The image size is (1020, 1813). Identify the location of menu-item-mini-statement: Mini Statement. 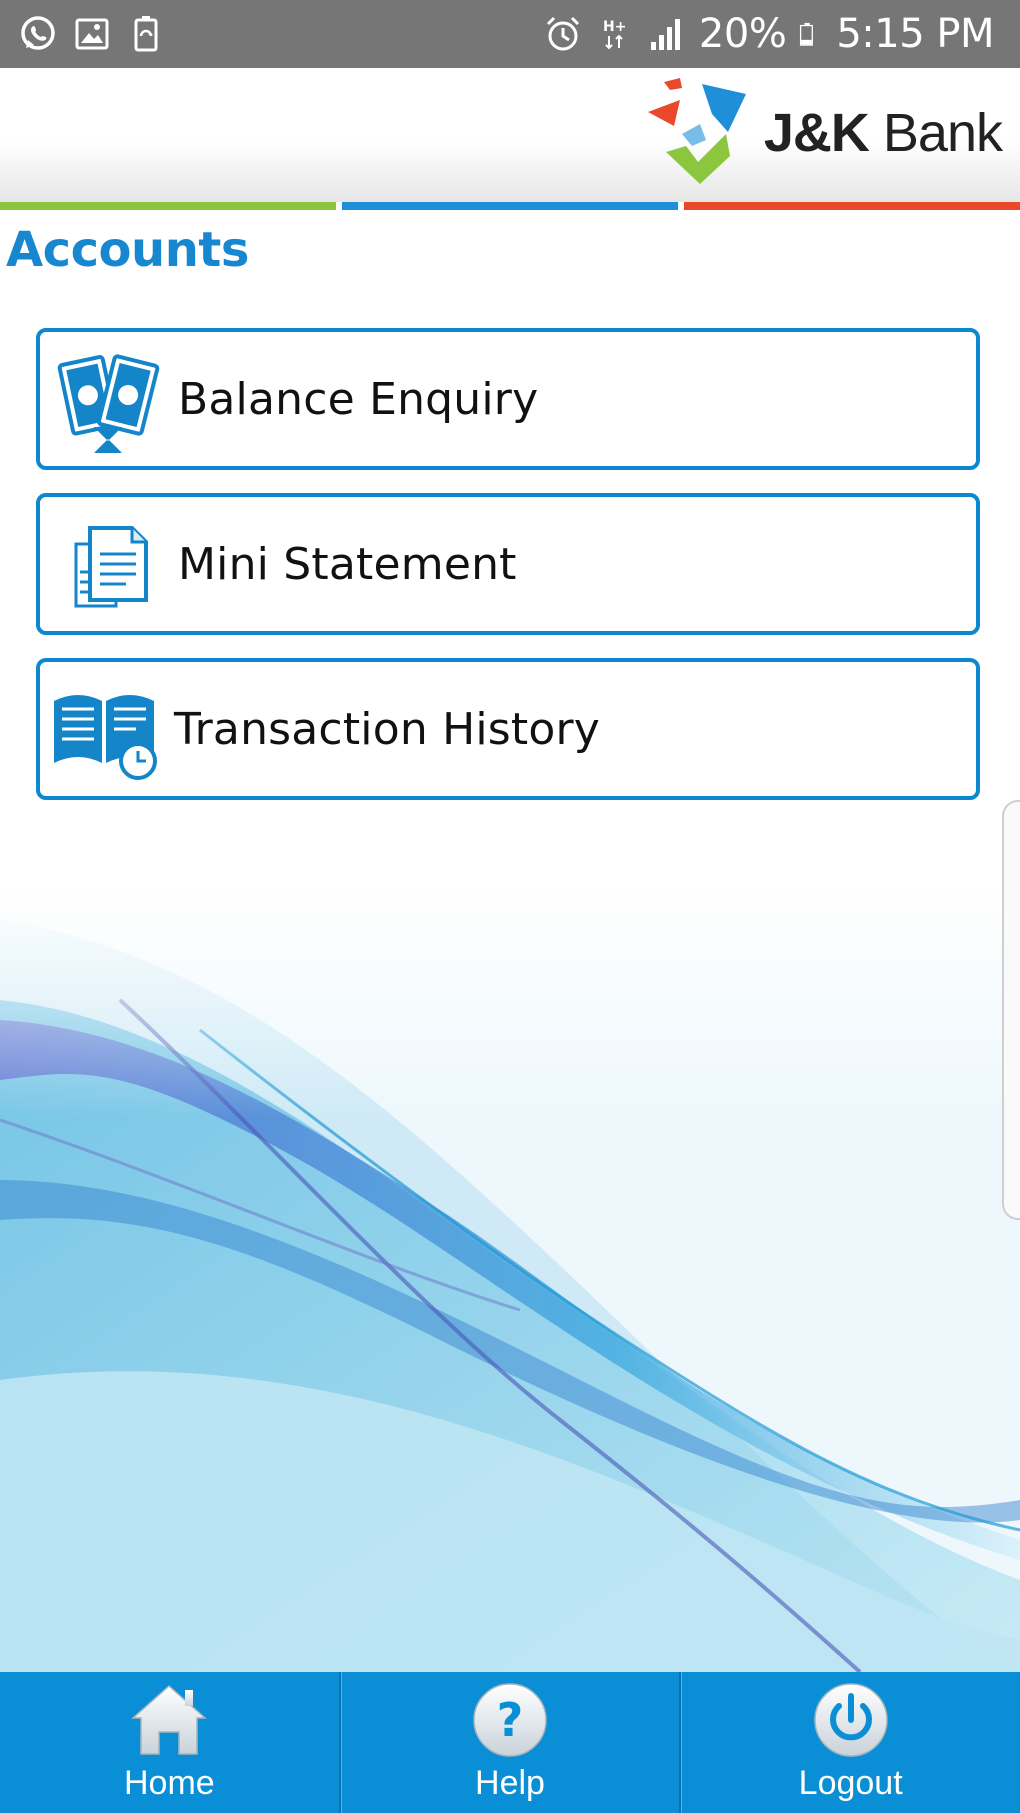
(508, 564).